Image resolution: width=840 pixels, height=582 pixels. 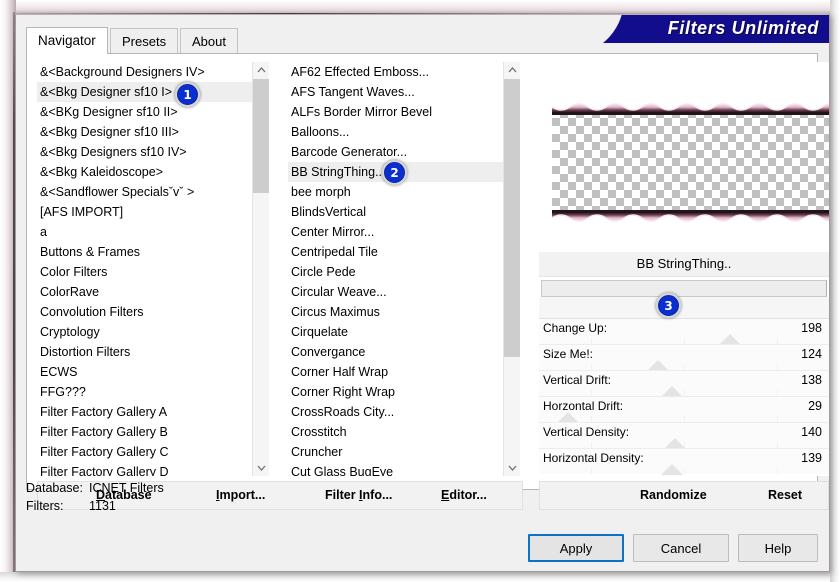 What do you see at coordinates (778, 548) in the screenshot?
I see `help-button: Help` at bounding box center [778, 548].